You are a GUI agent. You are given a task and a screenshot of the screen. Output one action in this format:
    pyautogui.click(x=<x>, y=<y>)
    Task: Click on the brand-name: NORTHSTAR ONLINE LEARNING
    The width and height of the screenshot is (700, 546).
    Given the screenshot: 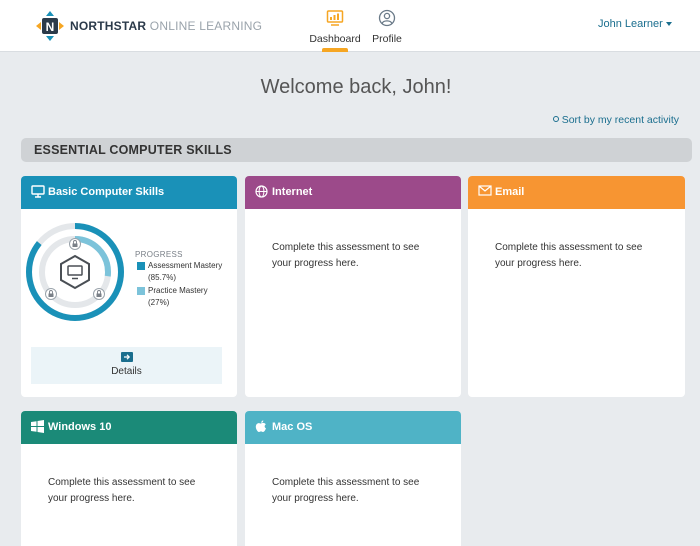 What is the action you would take?
    pyautogui.click(x=166, y=26)
    